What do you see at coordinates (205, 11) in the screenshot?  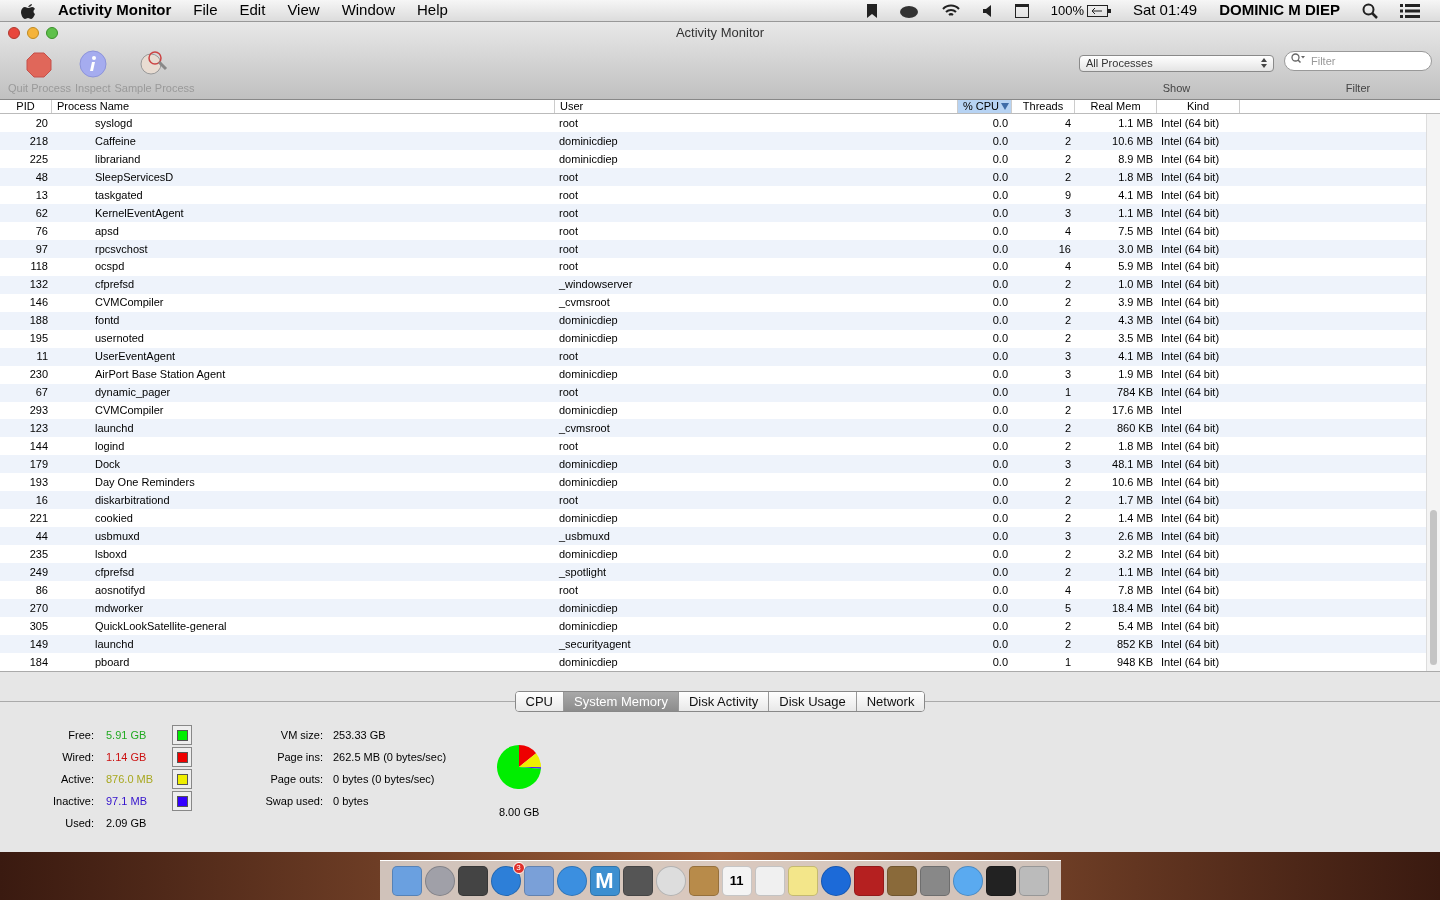 I see `menu-item: File` at bounding box center [205, 11].